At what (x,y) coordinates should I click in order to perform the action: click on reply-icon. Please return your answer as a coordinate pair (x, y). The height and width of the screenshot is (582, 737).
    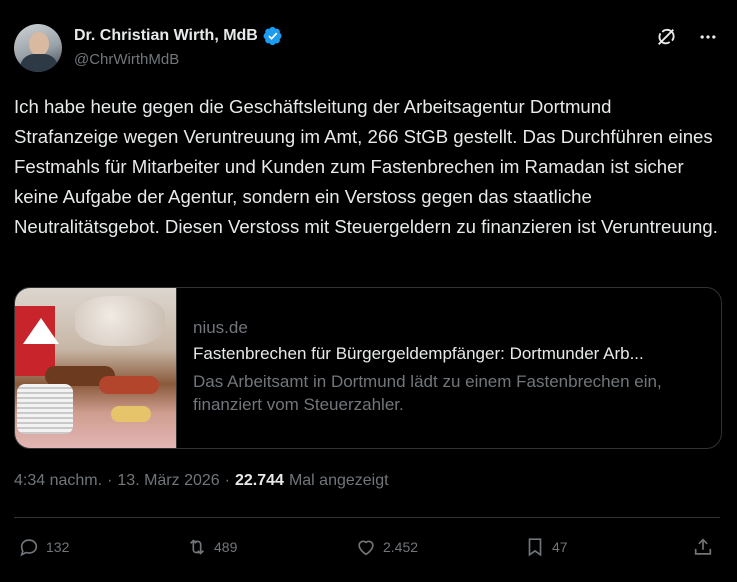
    Looking at the image, I should click on (29, 548).